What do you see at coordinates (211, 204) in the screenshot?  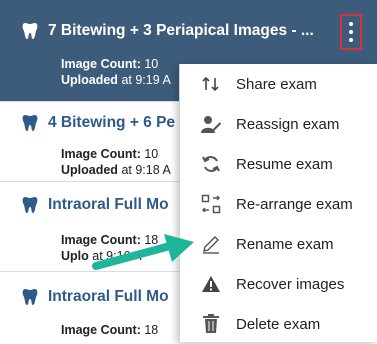 I see `rearrange-icon` at bounding box center [211, 204].